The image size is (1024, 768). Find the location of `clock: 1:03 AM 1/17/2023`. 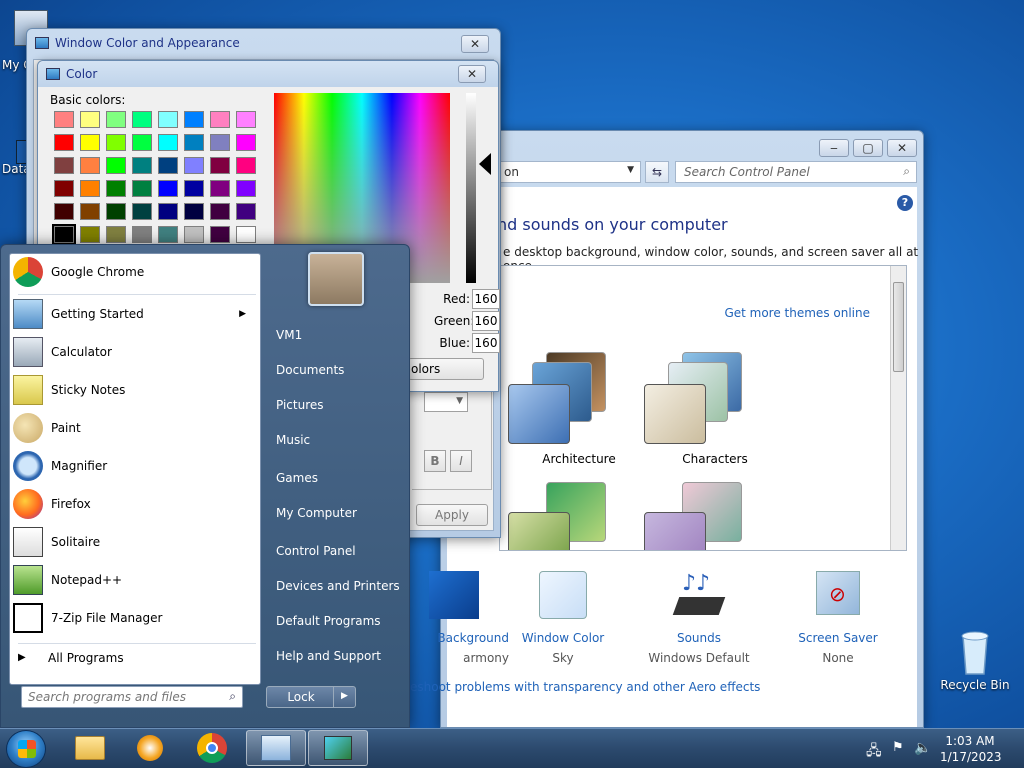

clock: 1:03 AM 1/17/2023 is located at coordinates (971, 749).